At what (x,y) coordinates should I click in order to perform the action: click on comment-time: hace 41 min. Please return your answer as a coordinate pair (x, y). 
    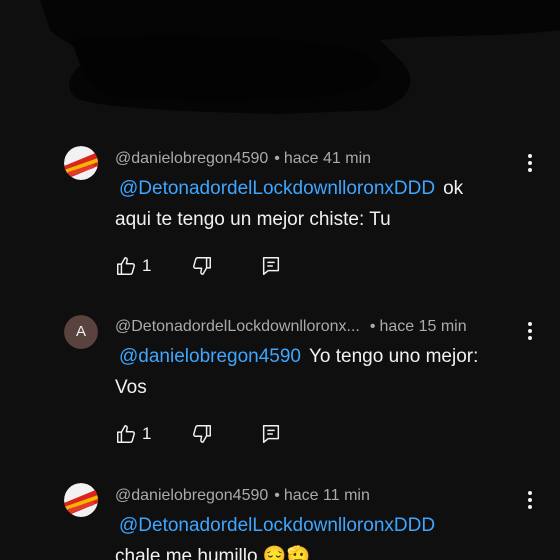
    Looking at the image, I should click on (327, 158).